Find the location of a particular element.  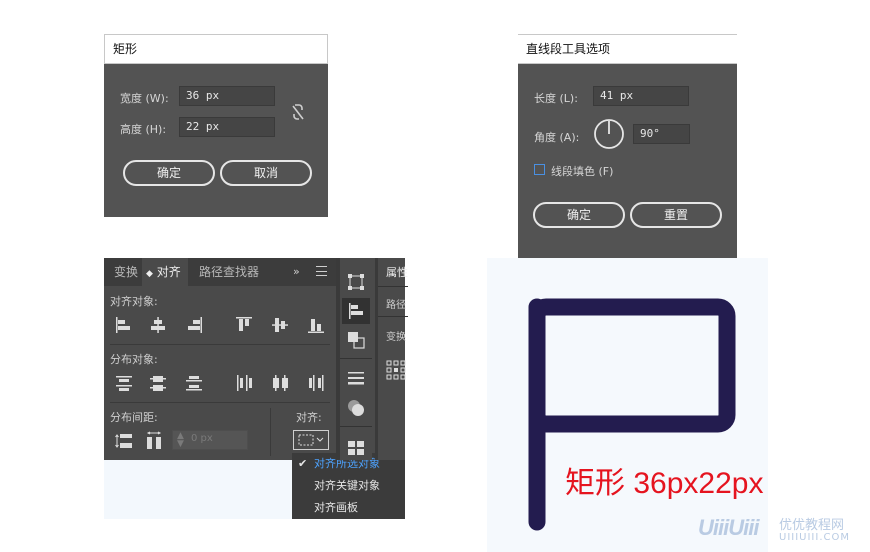

angle-label: 角度 (A): is located at coordinates (557, 137).